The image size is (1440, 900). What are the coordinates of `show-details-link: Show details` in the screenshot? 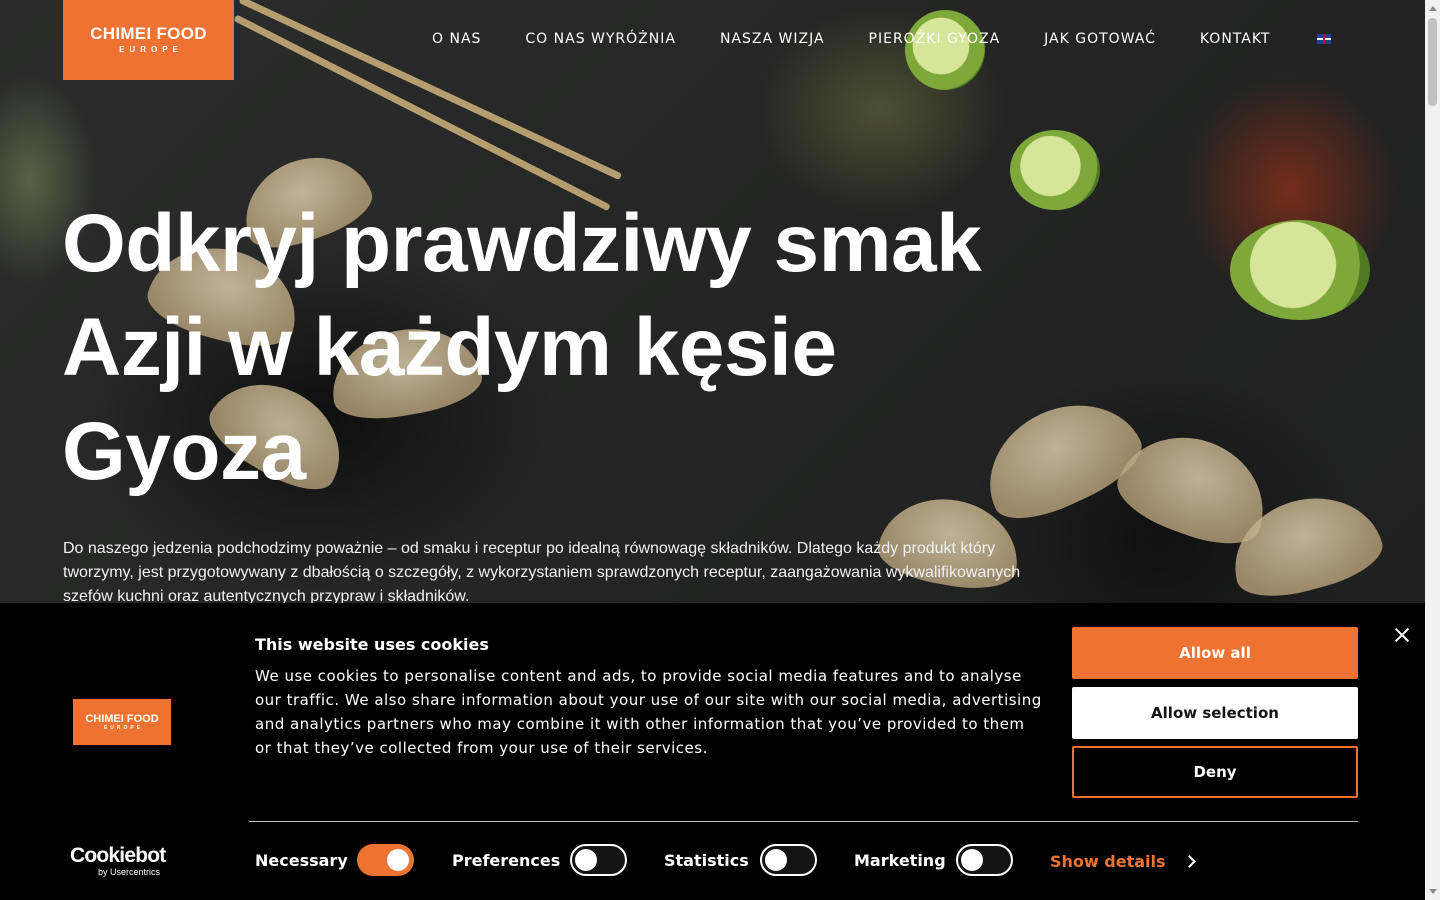 It's located at (1123, 861).